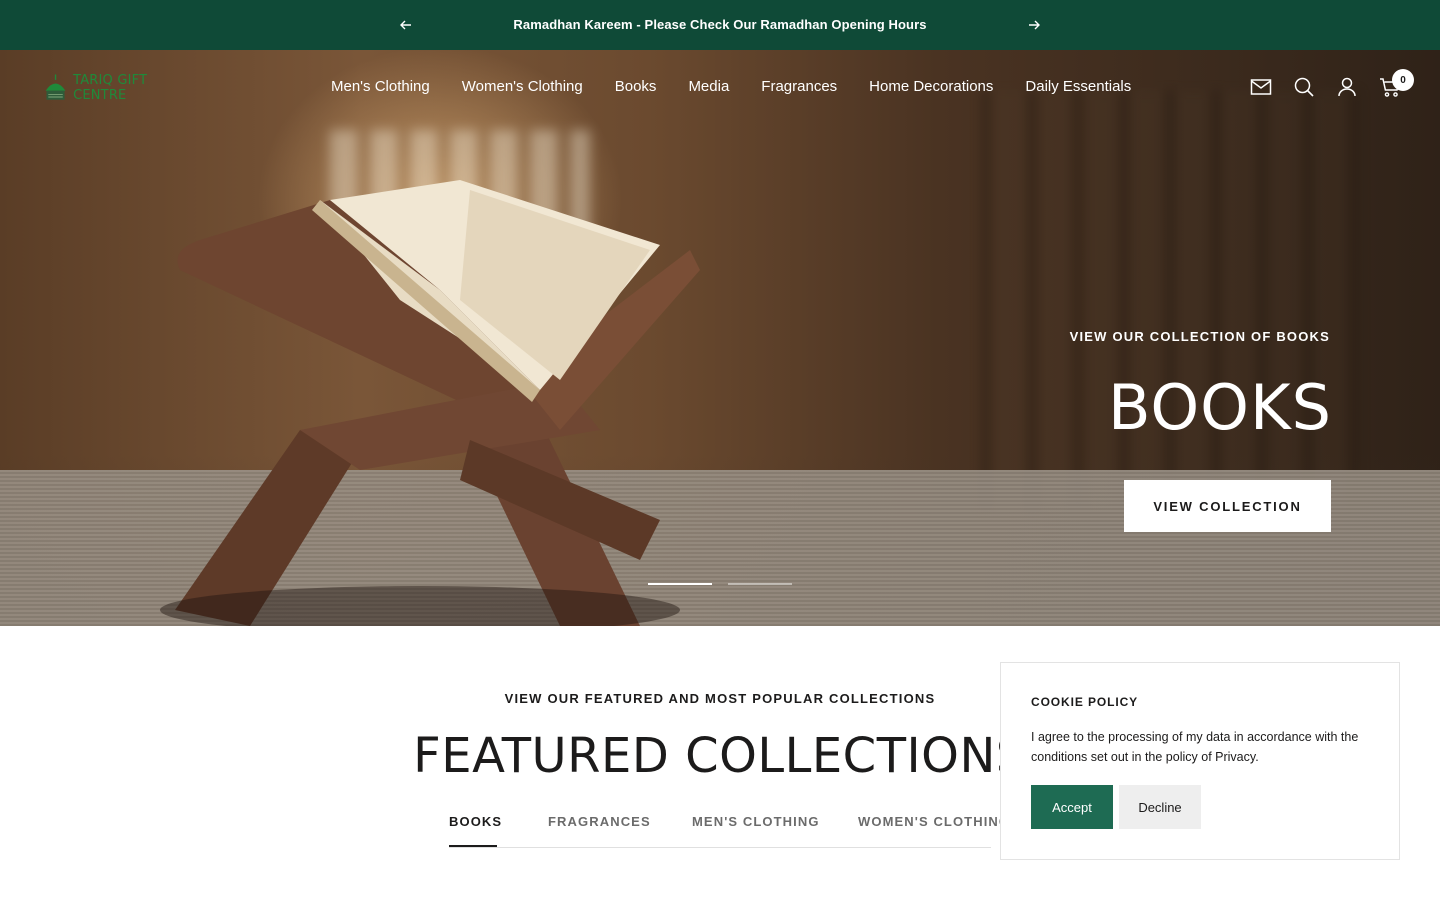  What do you see at coordinates (636, 86) in the screenshot?
I see `nav-item-books: Books` at bounding box center [636, 86].